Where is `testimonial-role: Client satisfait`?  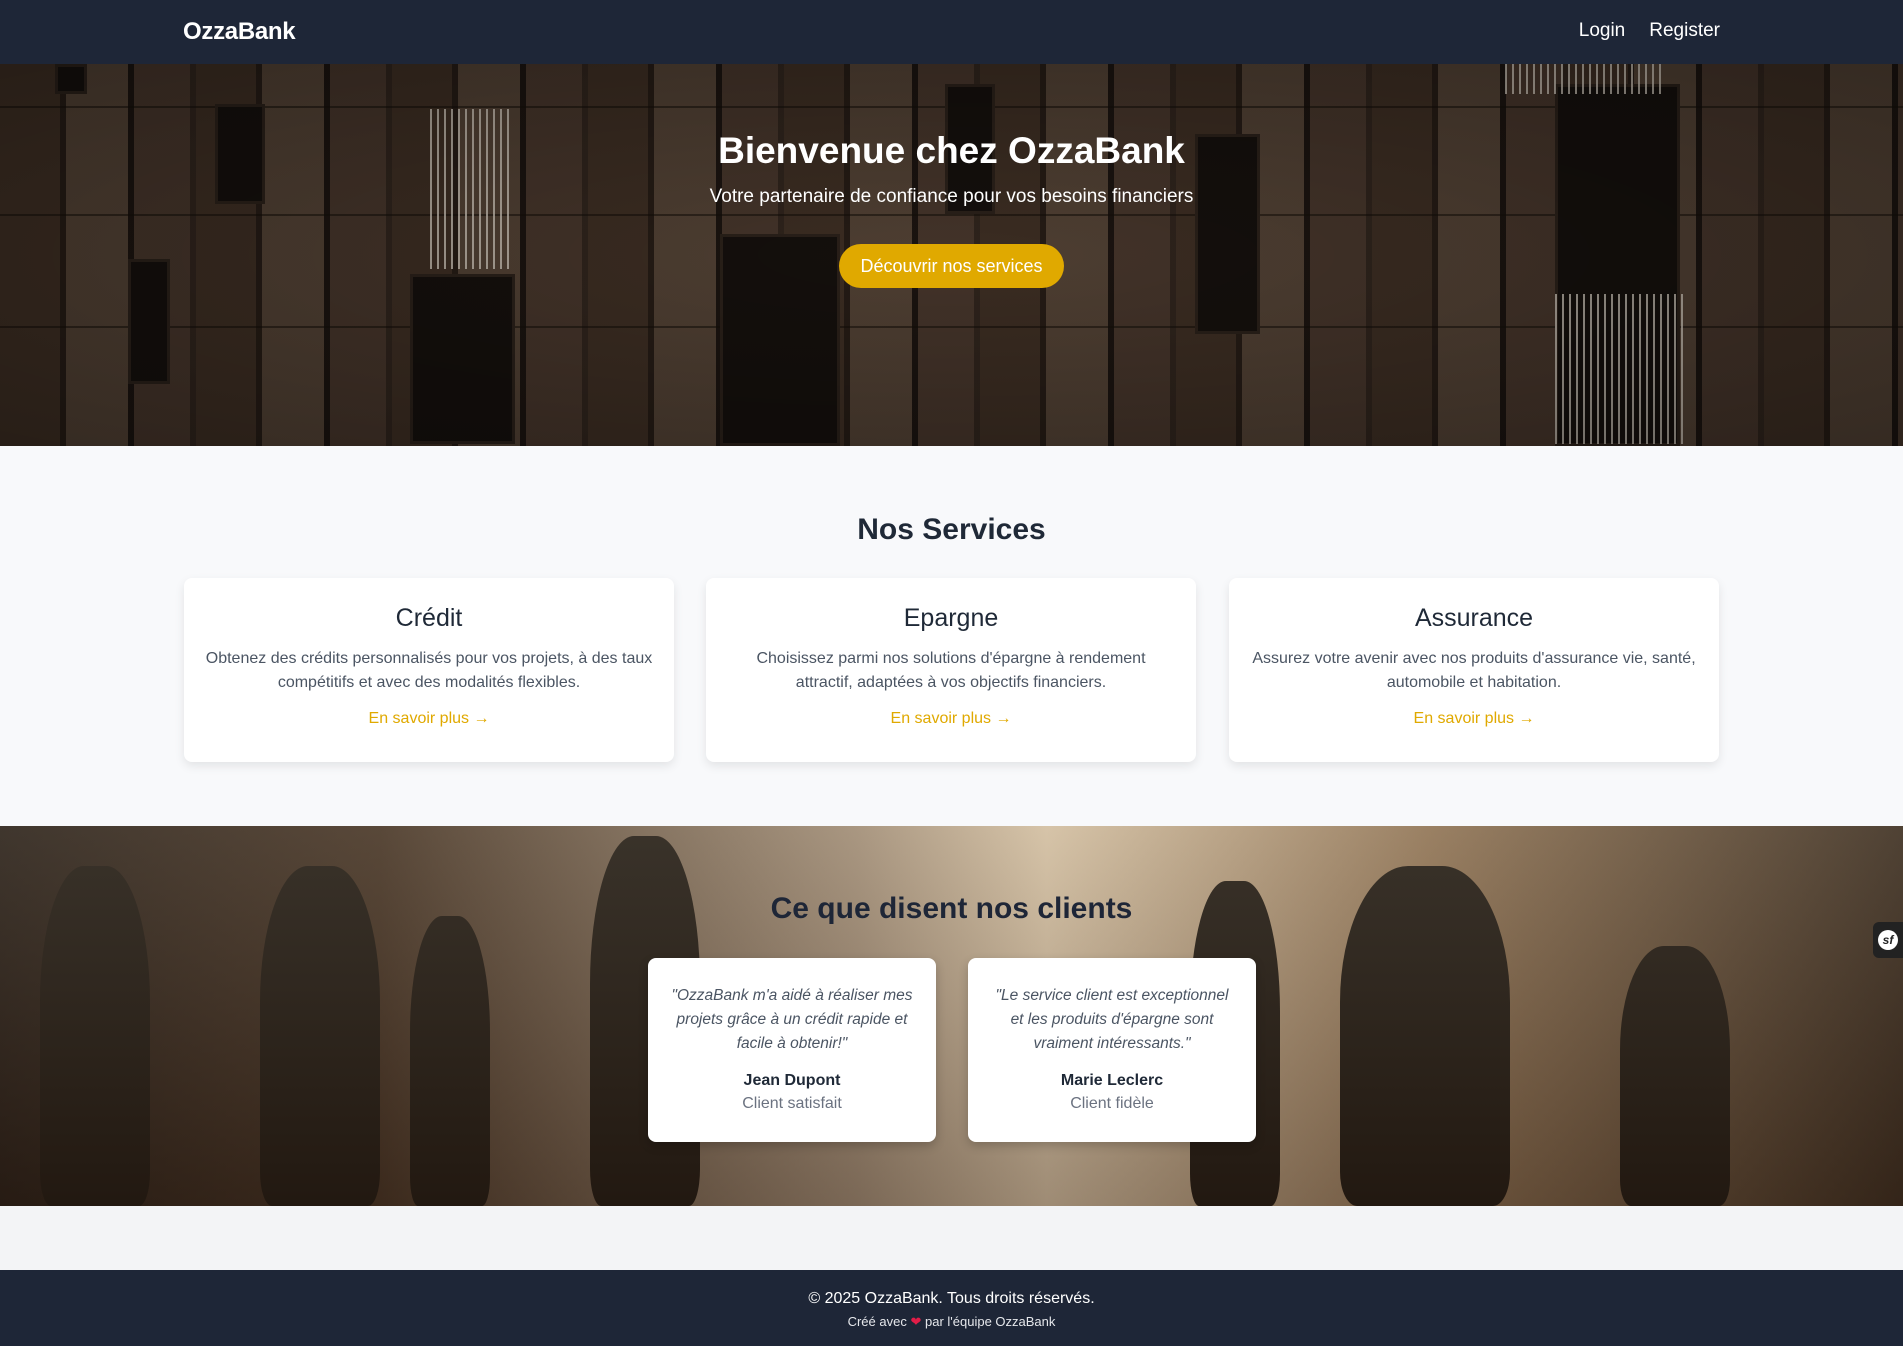
testimonial-role: Client satisfait is located at coordinates (792, 1103).